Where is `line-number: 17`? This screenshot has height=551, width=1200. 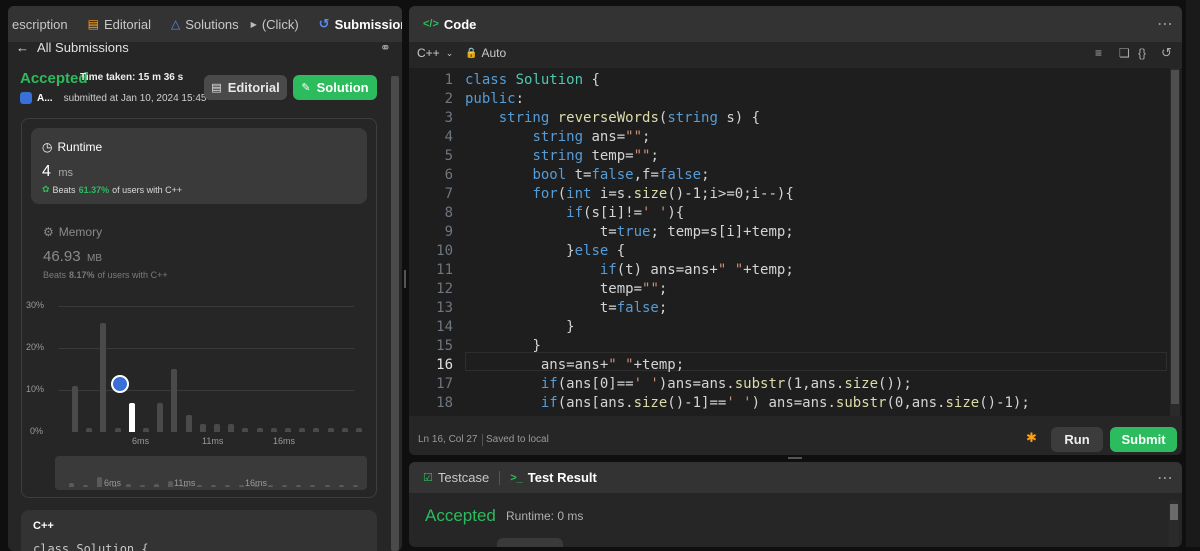 line-number: 17 is located at coordinates (444, 384).